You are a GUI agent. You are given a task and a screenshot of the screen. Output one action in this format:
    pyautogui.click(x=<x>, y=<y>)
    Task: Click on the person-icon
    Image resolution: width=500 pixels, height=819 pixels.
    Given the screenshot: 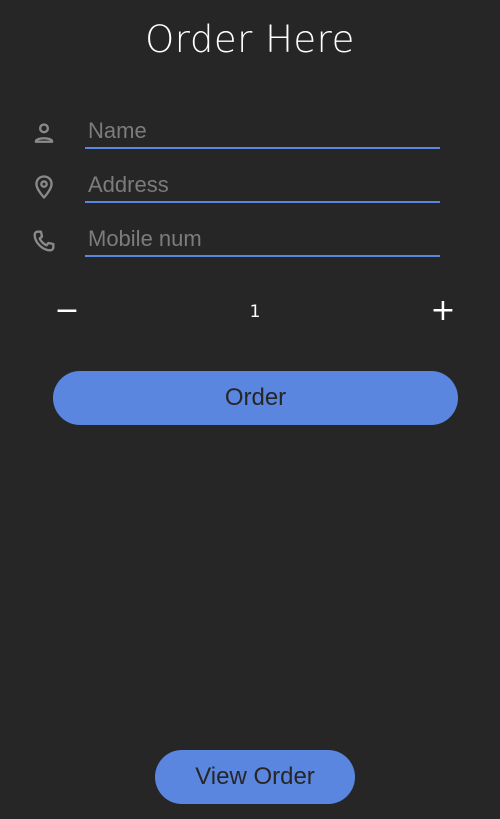 What is the action you would take?
    pyautogui.click(x=44, y=133)
    